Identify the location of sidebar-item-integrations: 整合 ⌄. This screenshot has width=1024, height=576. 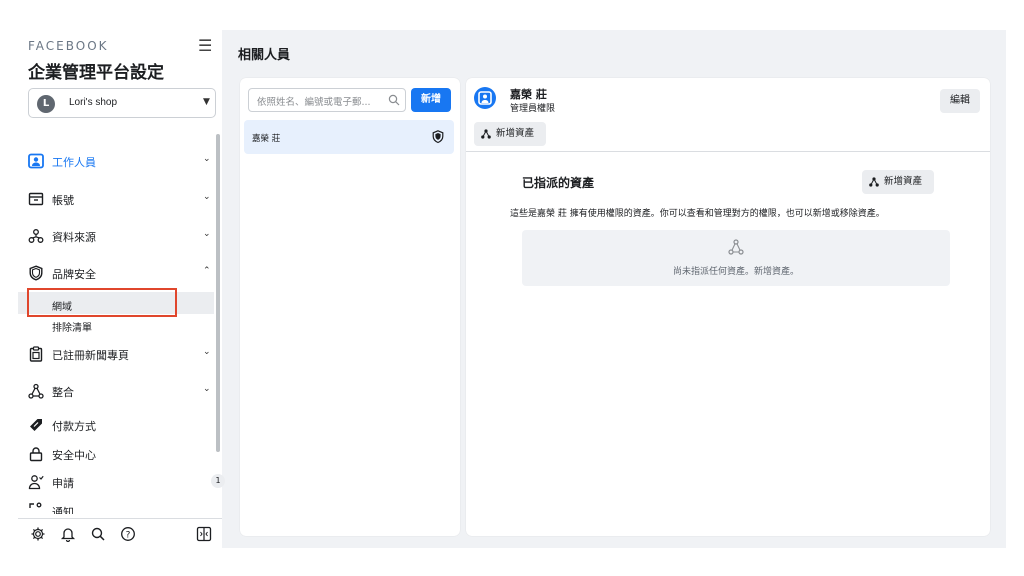
(121, 391).